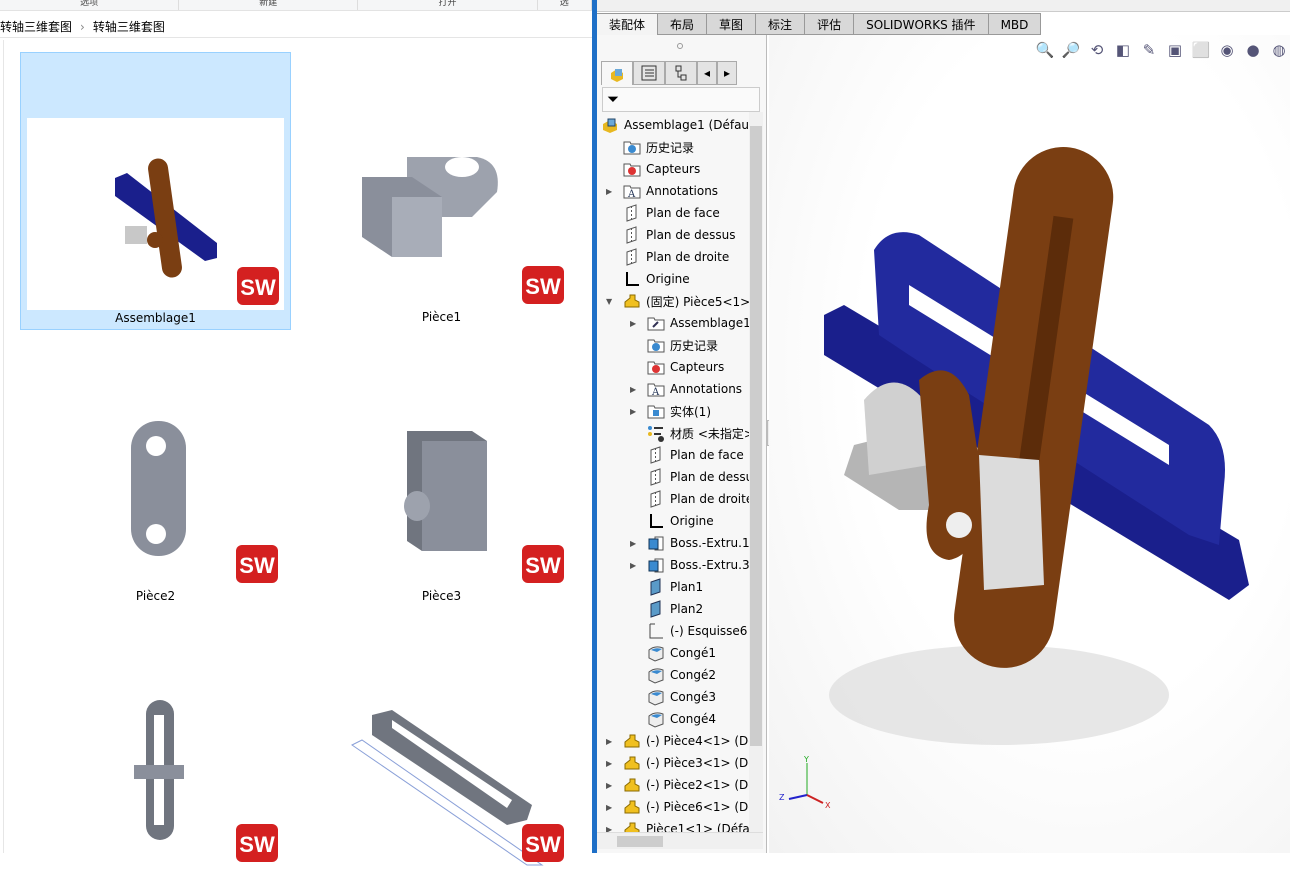  What do you see at coordinates (675, 587) in the screenshot?
I see `tree-item: Plan1` at bounding box center [675, 587].